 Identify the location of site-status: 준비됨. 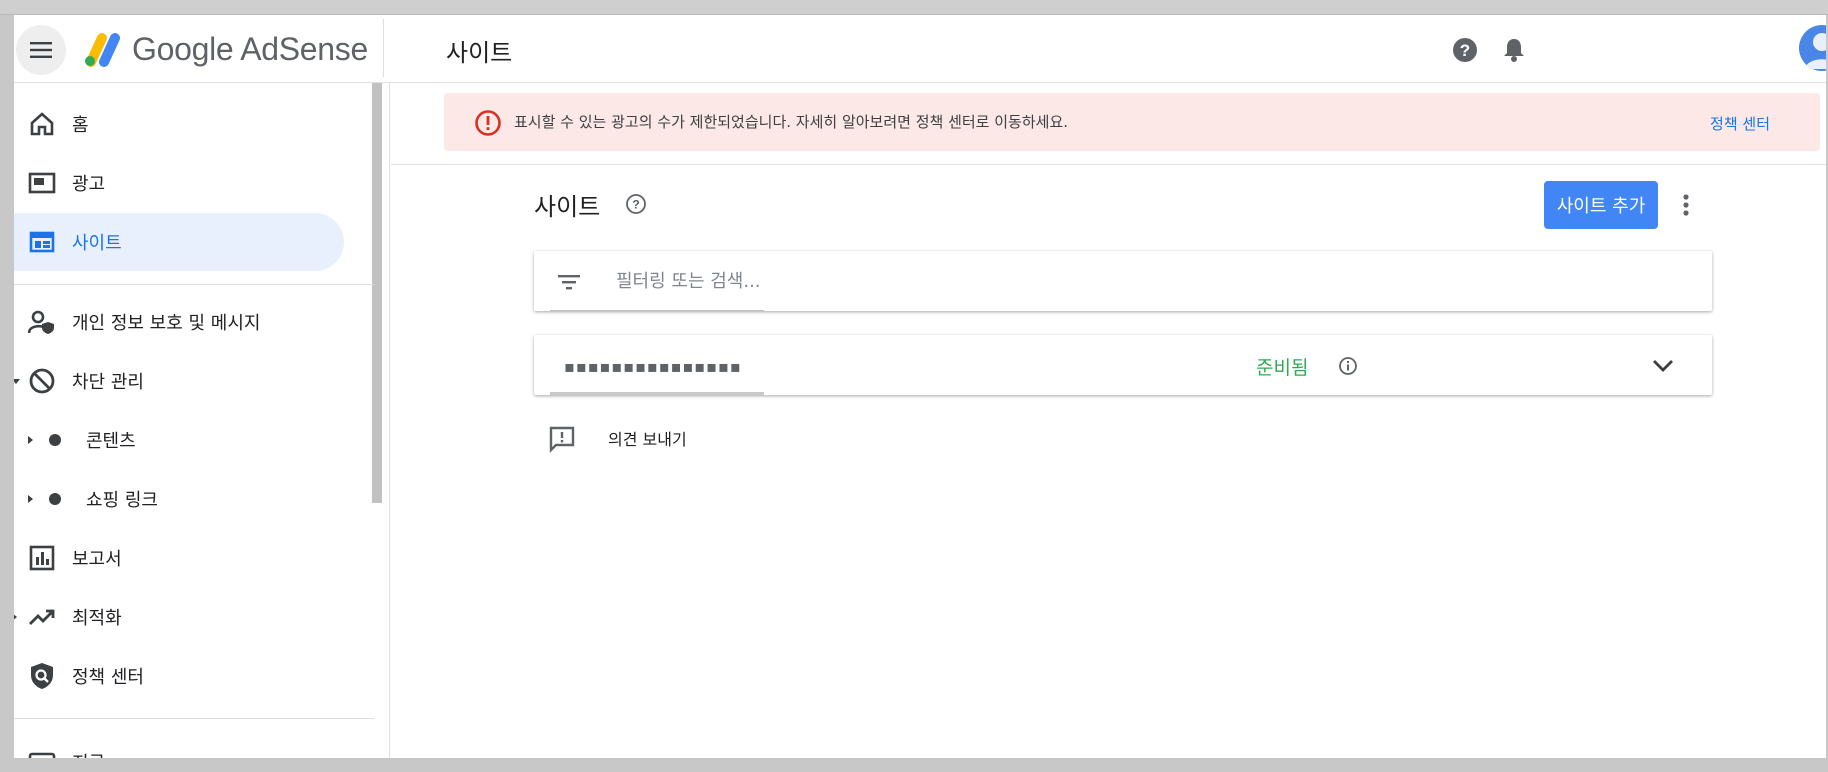
(1282, 368).